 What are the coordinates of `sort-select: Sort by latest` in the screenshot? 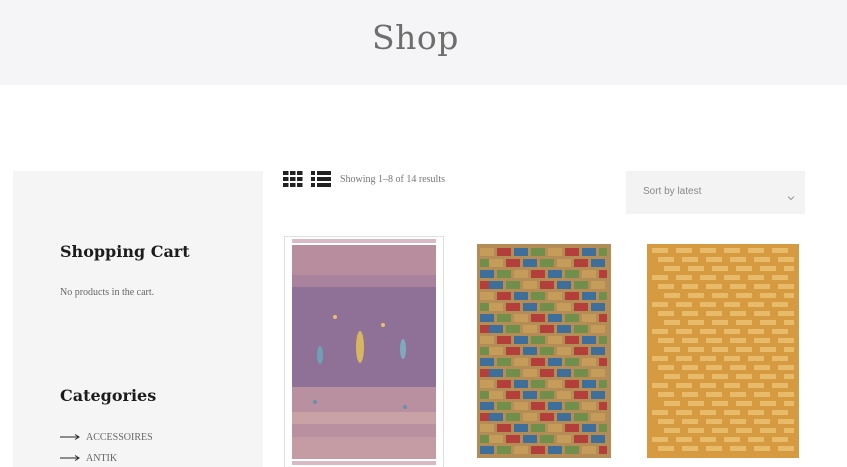 It's located at (715, 192).